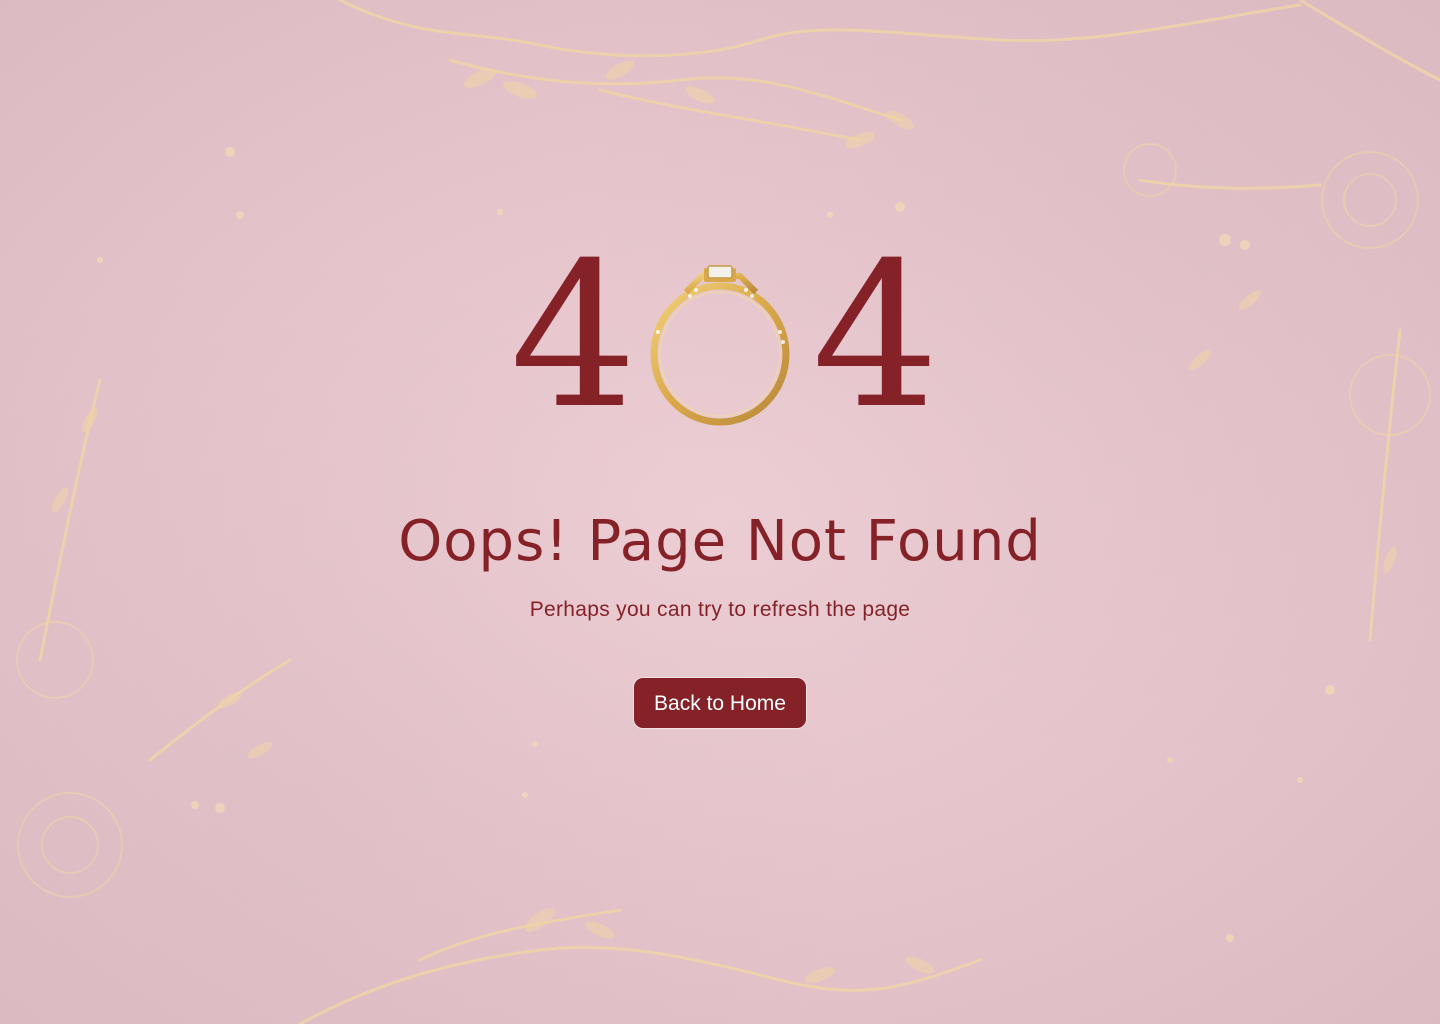  Describe the element at coordinates (720, 609) in the screenshot. I see `page-subtitle: Perhaps you can try to refresh the page` at that location.